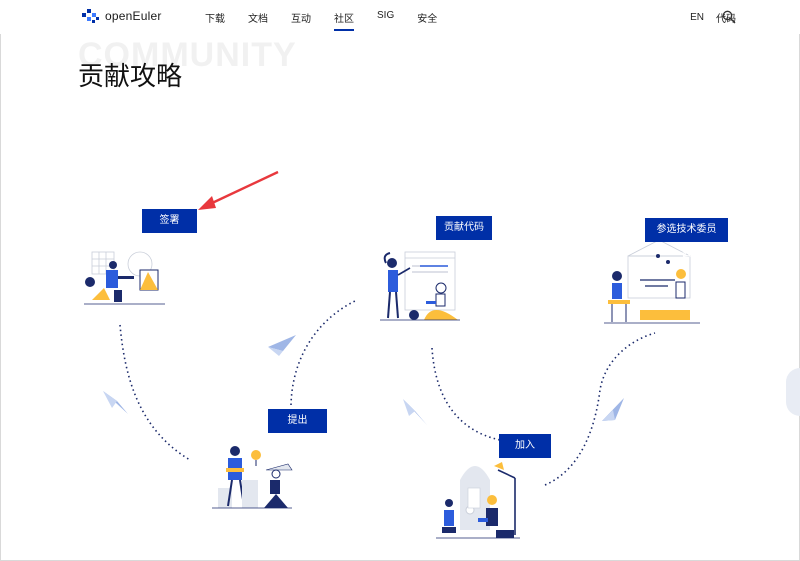 The height and width of the screenshot is (561, 800). Describe the element at coordinates (124, 278) in the screenshot. I see `cla-illustration` at that location.